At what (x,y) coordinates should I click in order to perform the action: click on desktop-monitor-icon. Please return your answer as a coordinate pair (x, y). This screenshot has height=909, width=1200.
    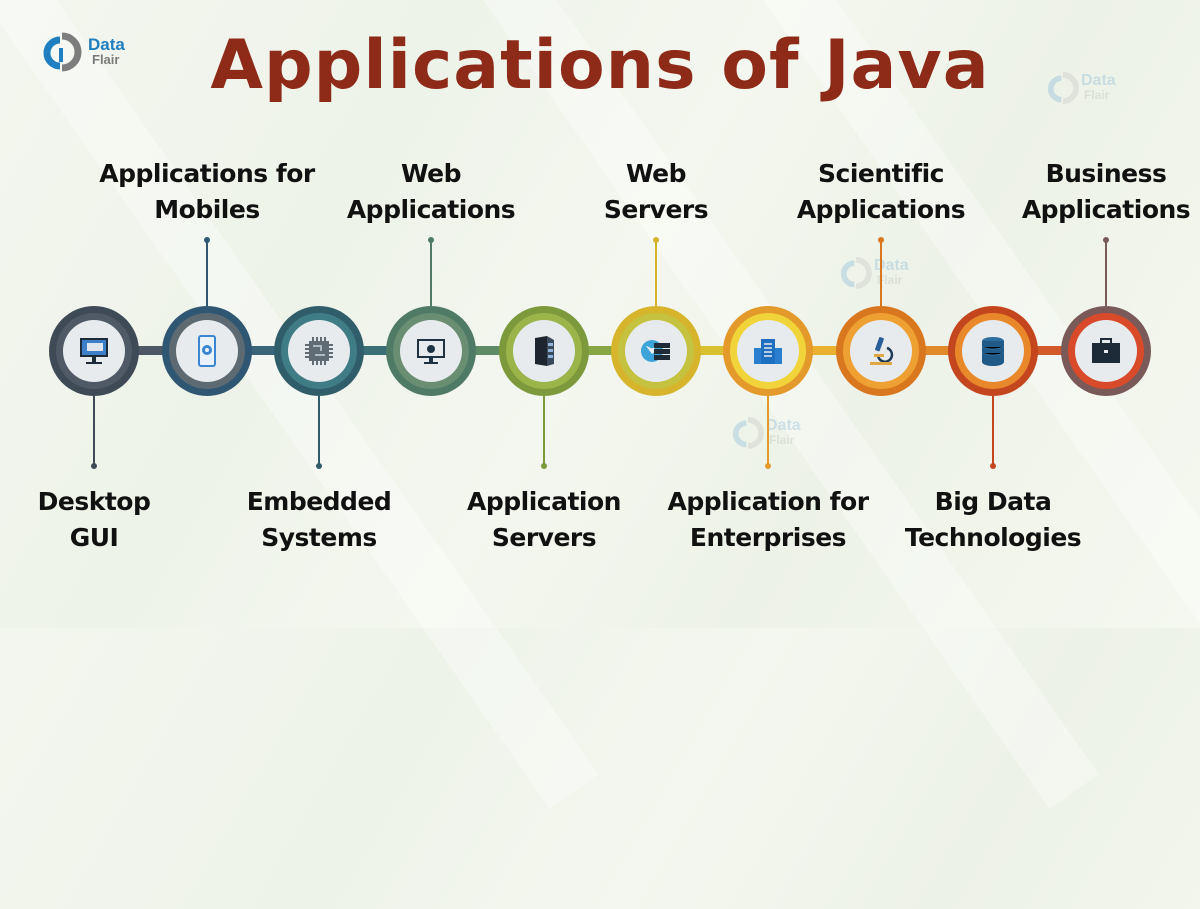
    Looking at the image, I should click on (94, 351).